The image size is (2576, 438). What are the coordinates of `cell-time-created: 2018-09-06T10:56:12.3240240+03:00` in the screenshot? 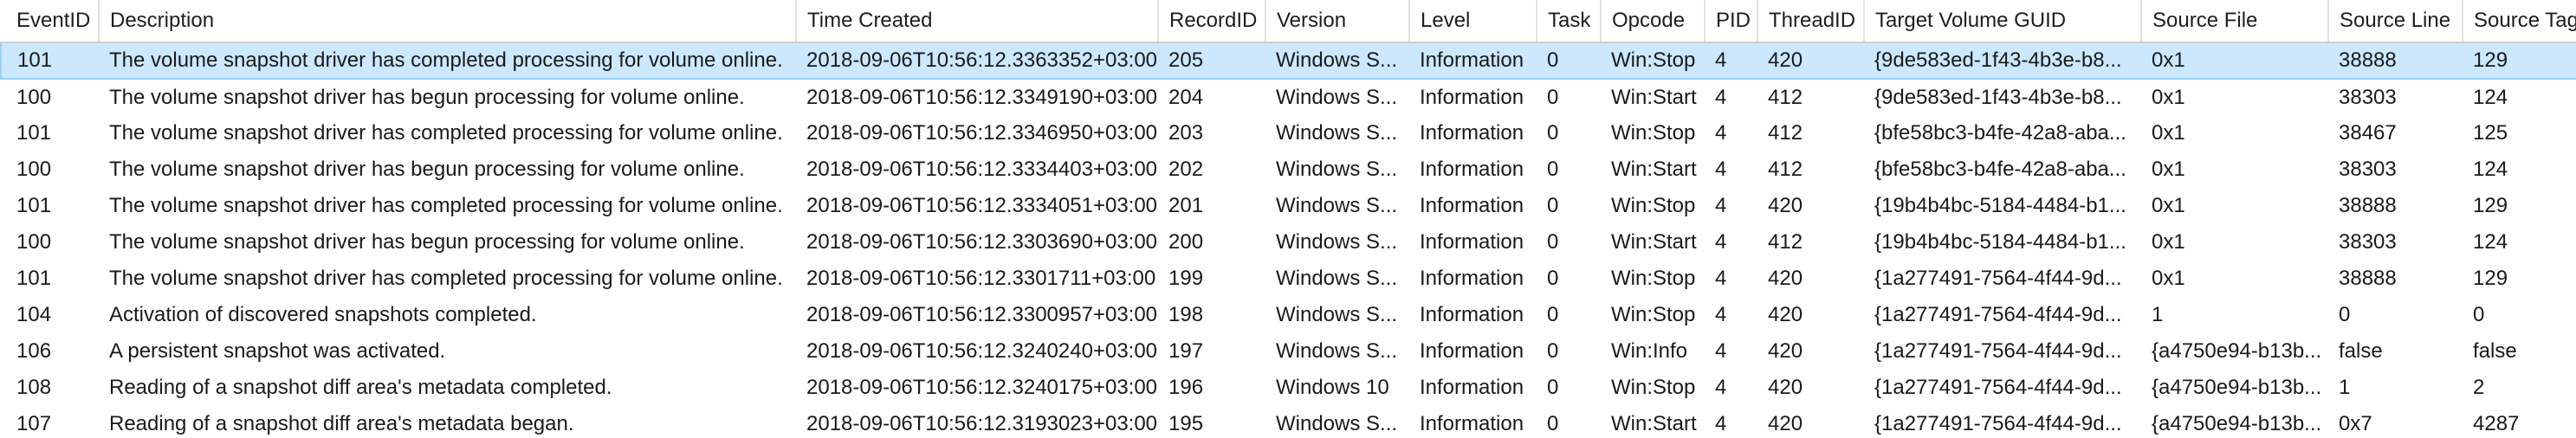 It's located at (982, 351).